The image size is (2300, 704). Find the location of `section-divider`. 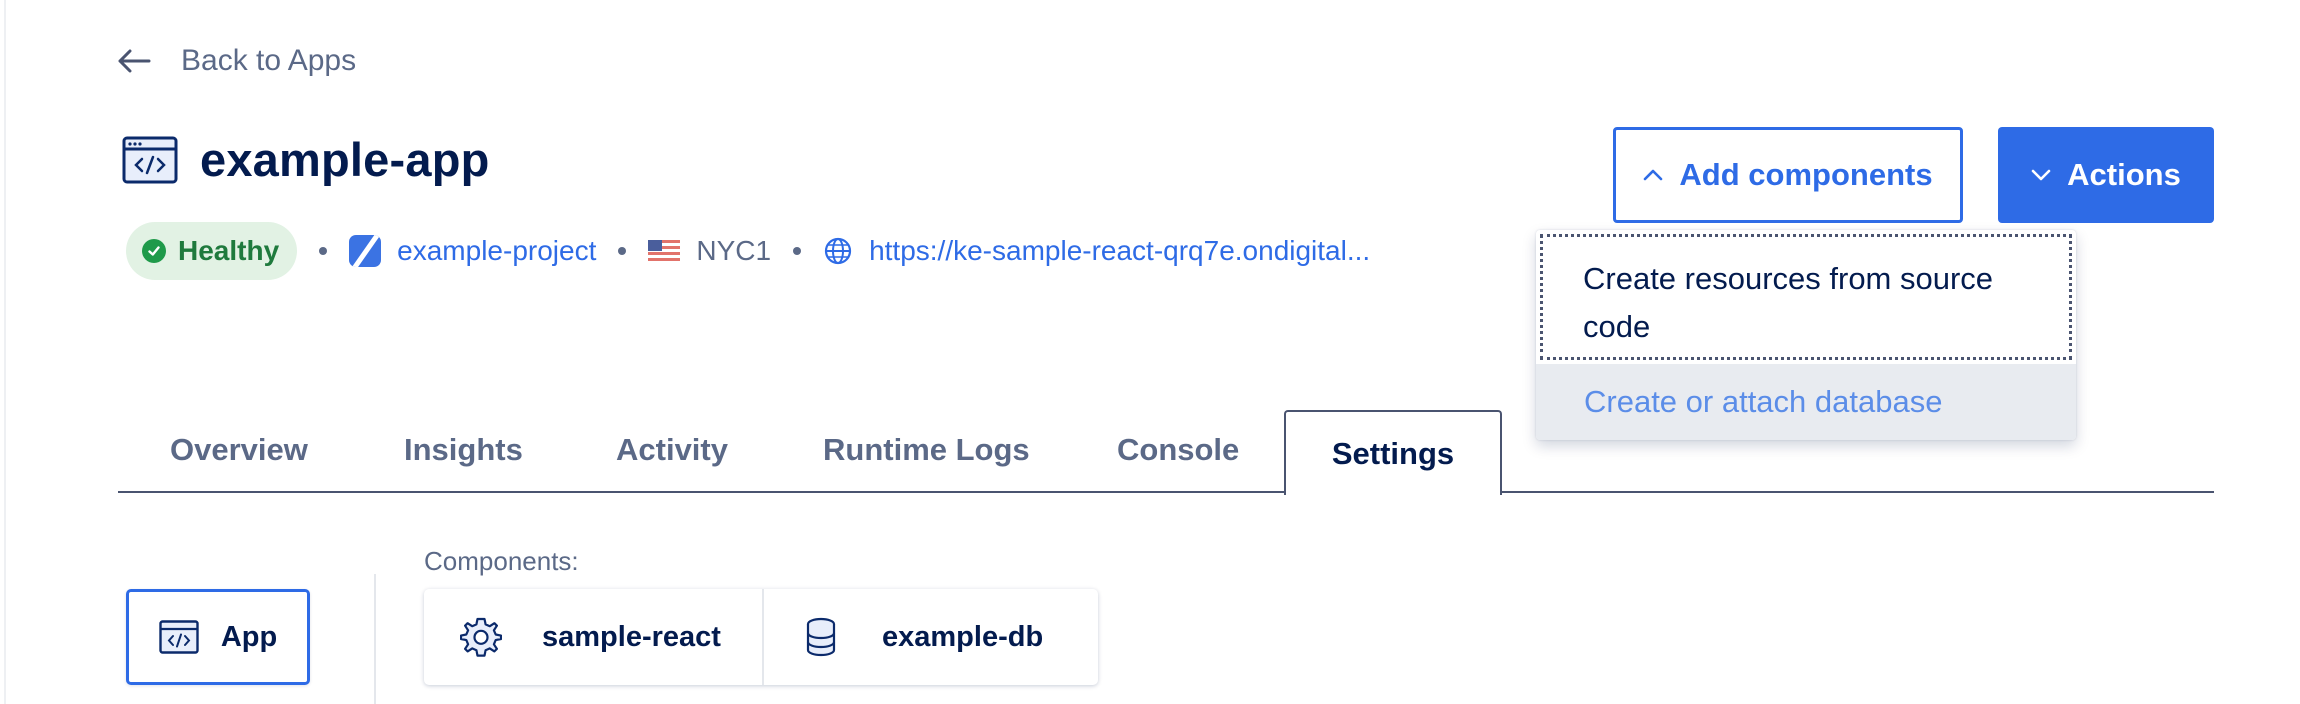

section-divider is located at coordinates (375, 639).